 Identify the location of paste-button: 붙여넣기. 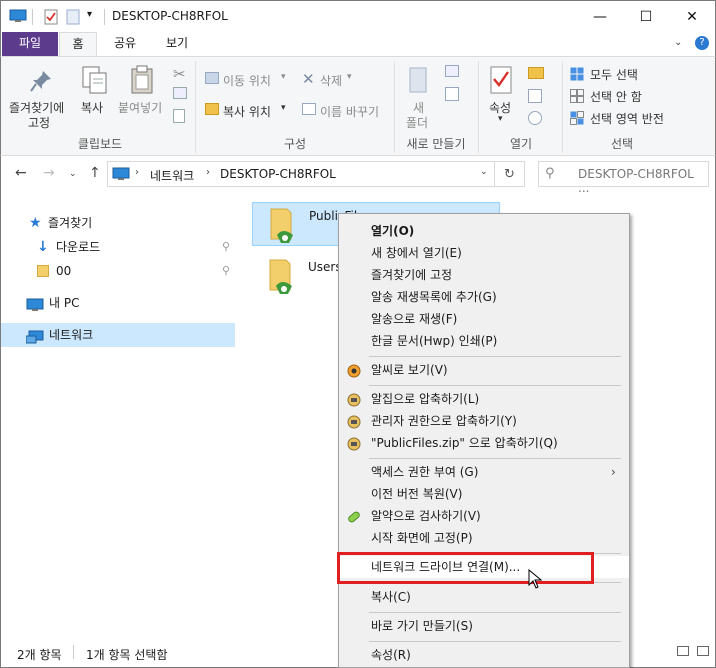
(140, 107).